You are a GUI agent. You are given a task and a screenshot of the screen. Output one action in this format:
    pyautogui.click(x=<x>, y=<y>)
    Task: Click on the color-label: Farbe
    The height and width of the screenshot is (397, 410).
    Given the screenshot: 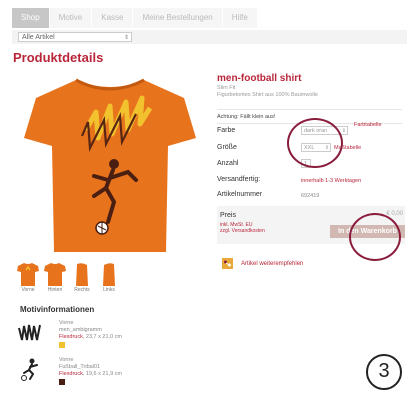 What is the action you would take?
    pyautogui.click(x=226, y=130)
    